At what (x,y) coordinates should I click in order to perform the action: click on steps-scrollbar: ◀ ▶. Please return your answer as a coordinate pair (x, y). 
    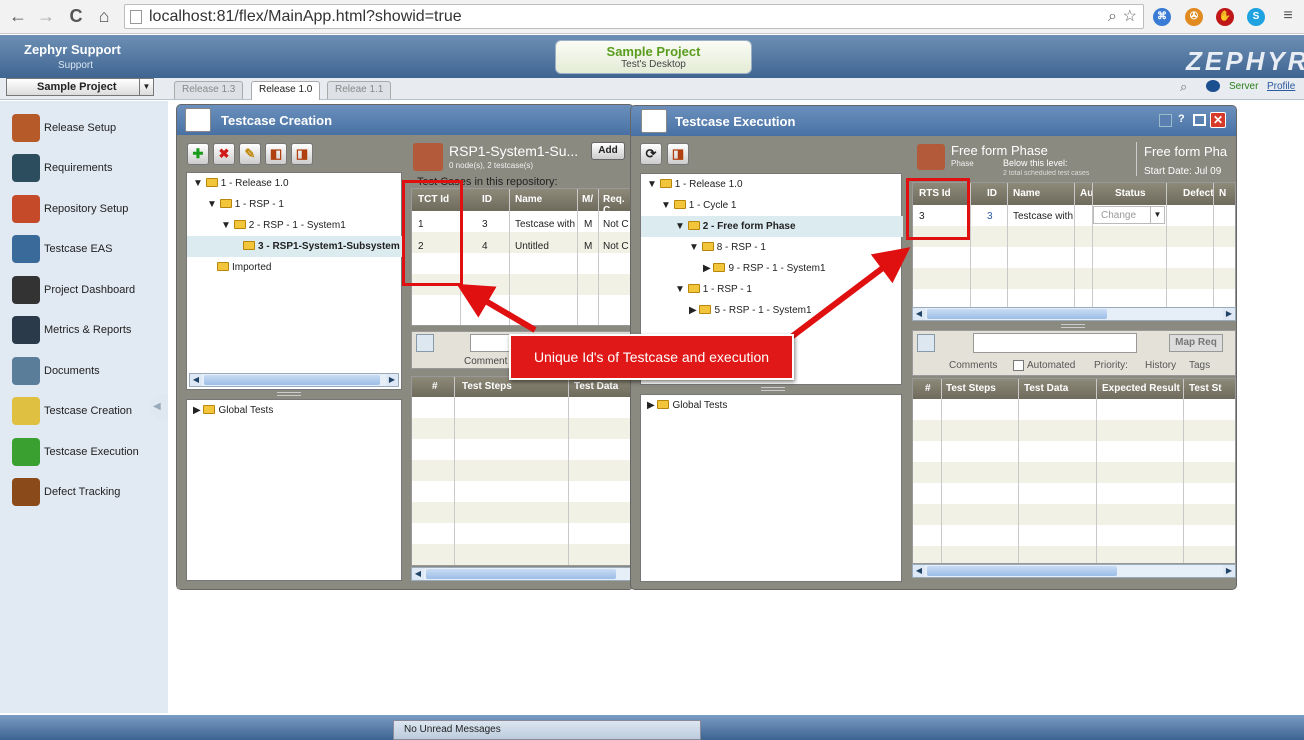
    Looking at the image, I should click on (1074, 571).